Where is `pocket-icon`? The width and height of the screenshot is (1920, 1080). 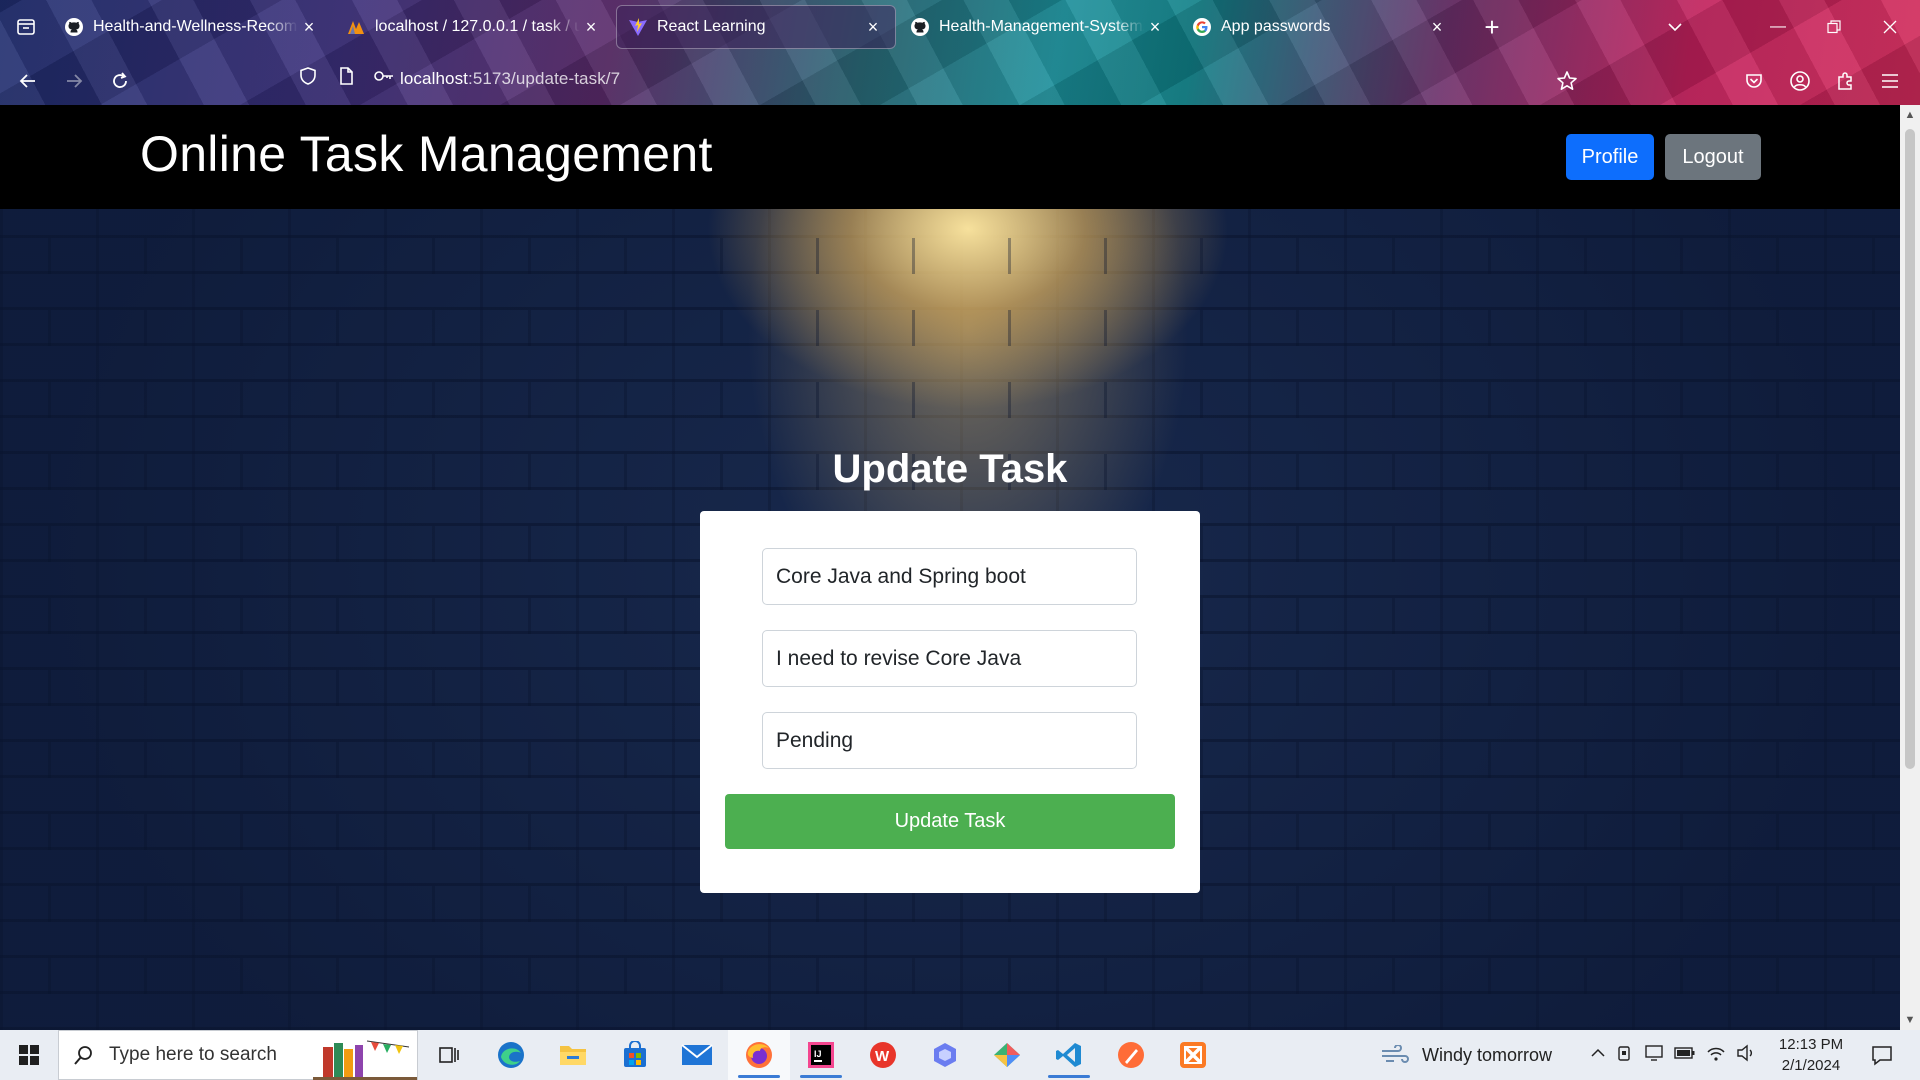 pocket-icon is located at coordinates (1754, 81).